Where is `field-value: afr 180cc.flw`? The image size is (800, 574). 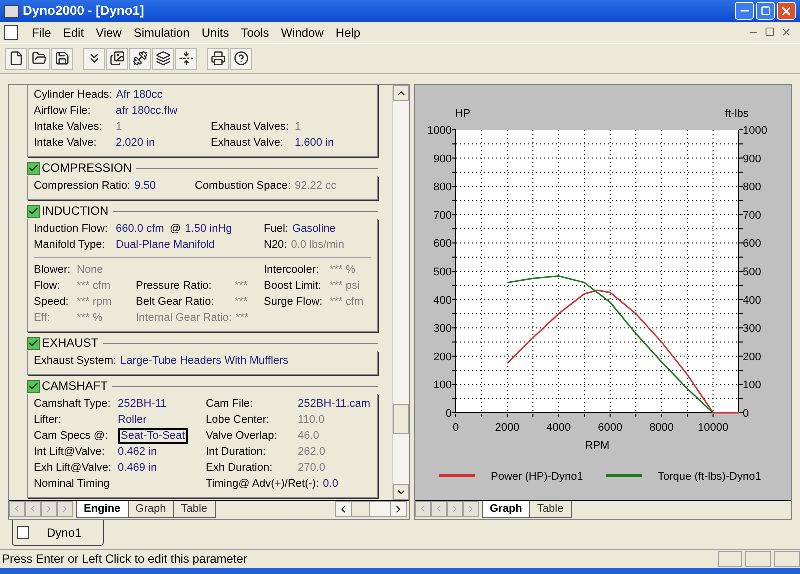
field-value: afr 180cc.flw is located at coordinates (147, 111).